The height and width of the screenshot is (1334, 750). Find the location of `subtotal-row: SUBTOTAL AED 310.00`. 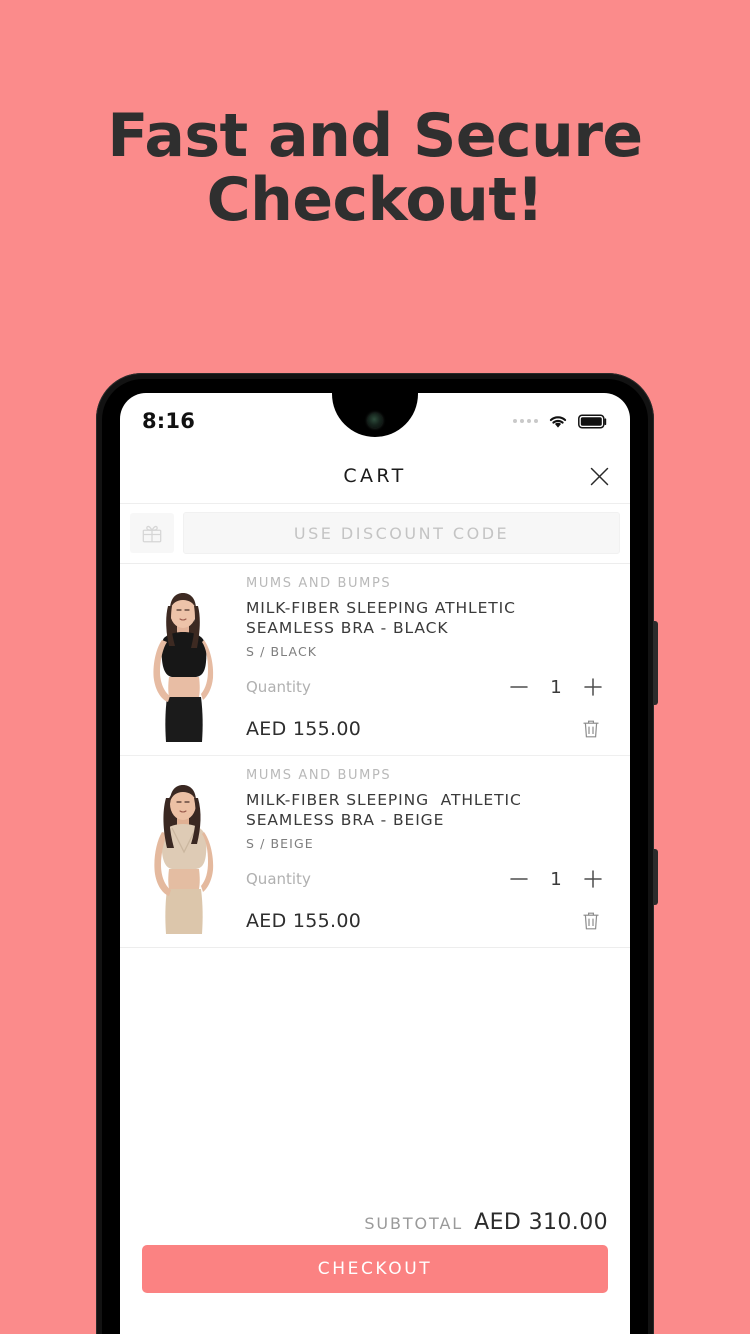

subtotal-row: SUBTOTAL AED 310.00 is located at coordinates (375, 1227).